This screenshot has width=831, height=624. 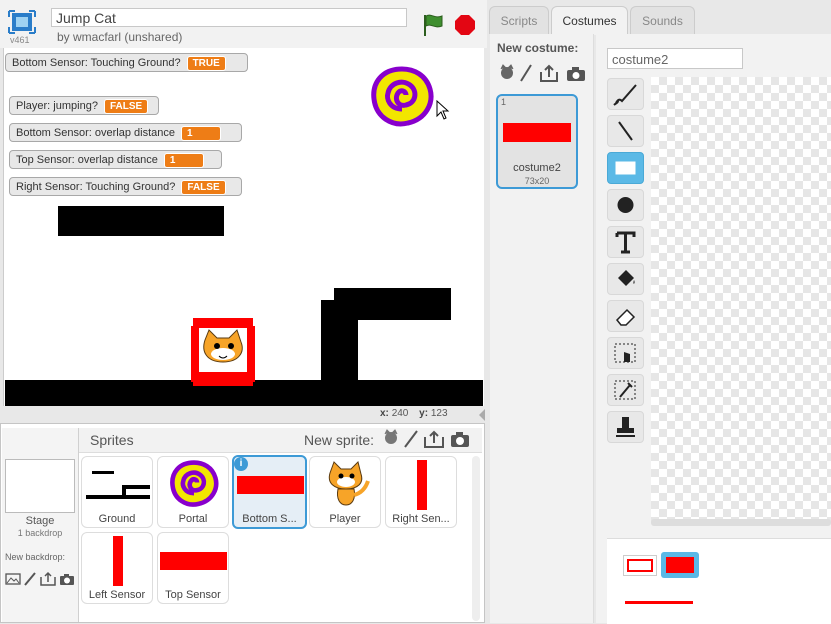 I want to click on select-tool, so click(x=625, y=353).